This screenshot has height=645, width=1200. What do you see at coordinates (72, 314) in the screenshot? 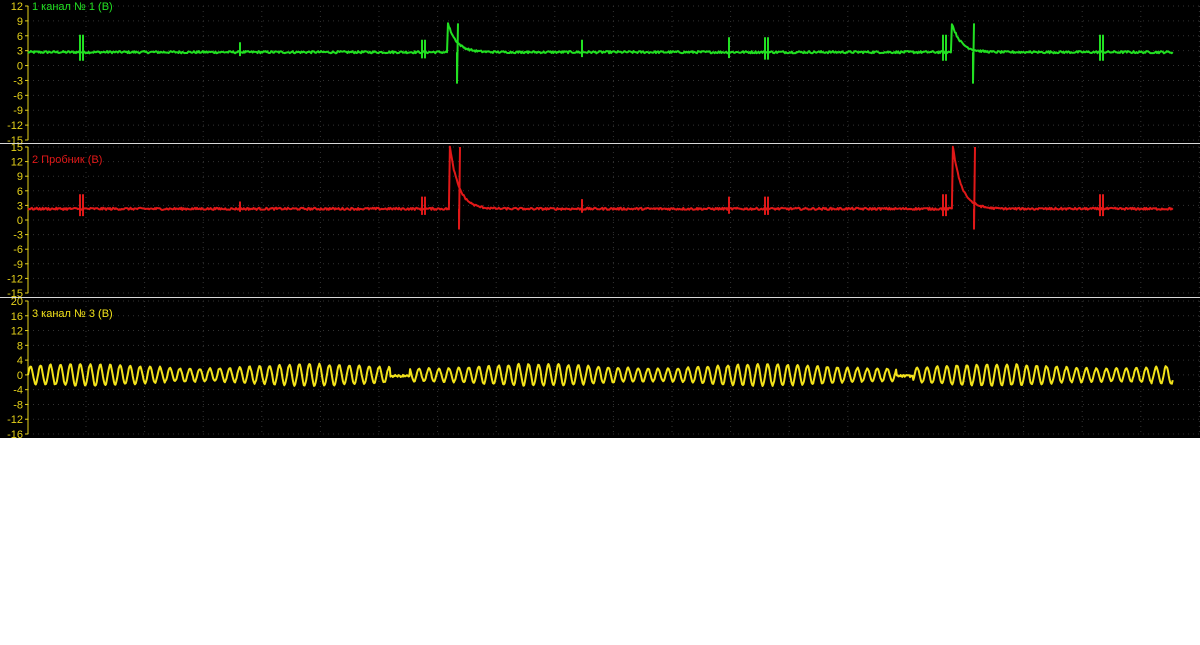
I see `channel-title-3: 3 канал № 3 (В)` at bounding box center [72, 314].